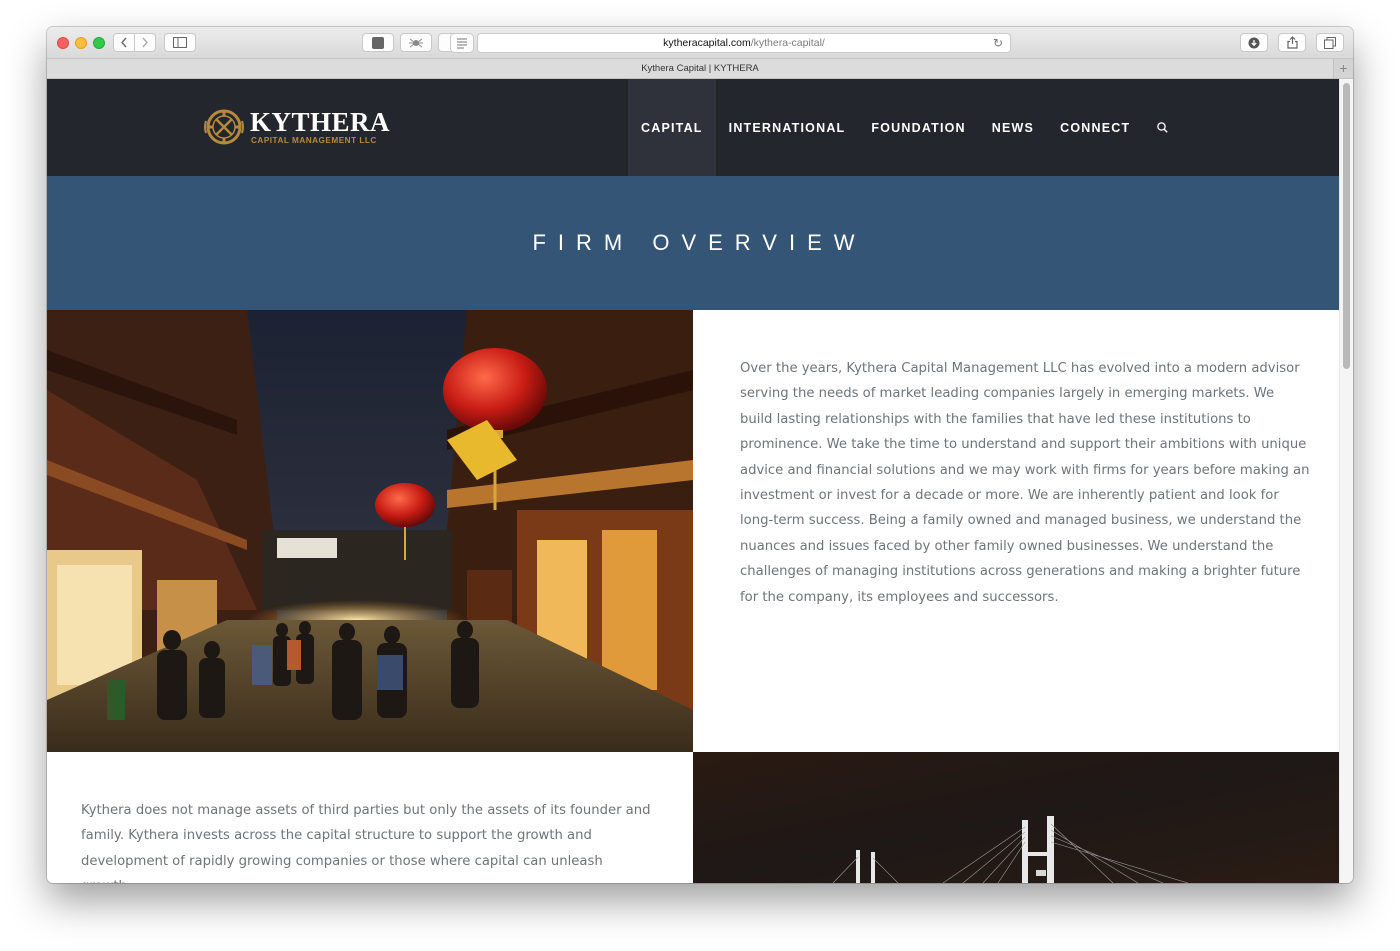 This screenshot has width=1400, height=951. Describe the element at coordinates (1095, 127) in the screenshot. I see `nav-item-connect: CONNECT` at that location.